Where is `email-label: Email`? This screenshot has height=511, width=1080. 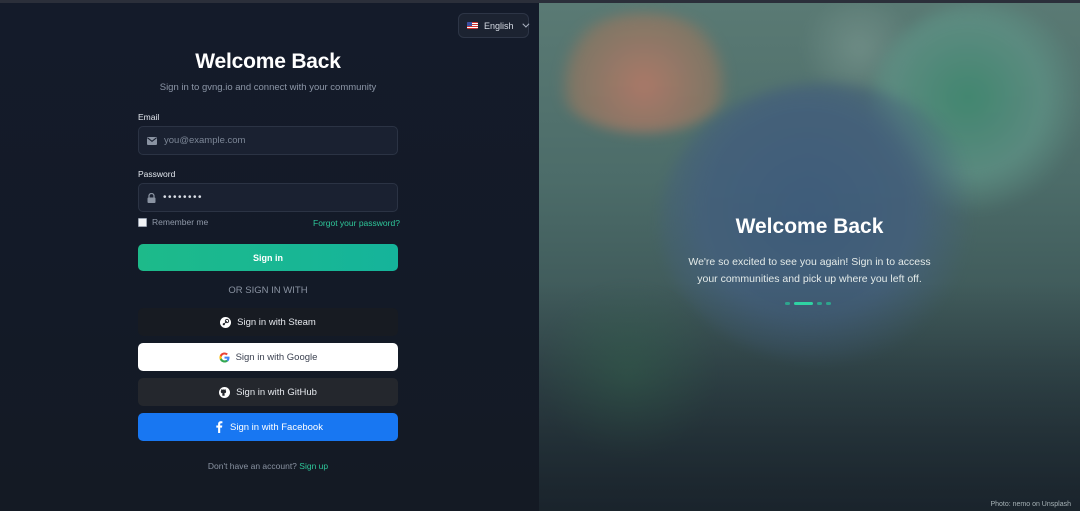
email-label: Email is located at coordinates (149, 117).